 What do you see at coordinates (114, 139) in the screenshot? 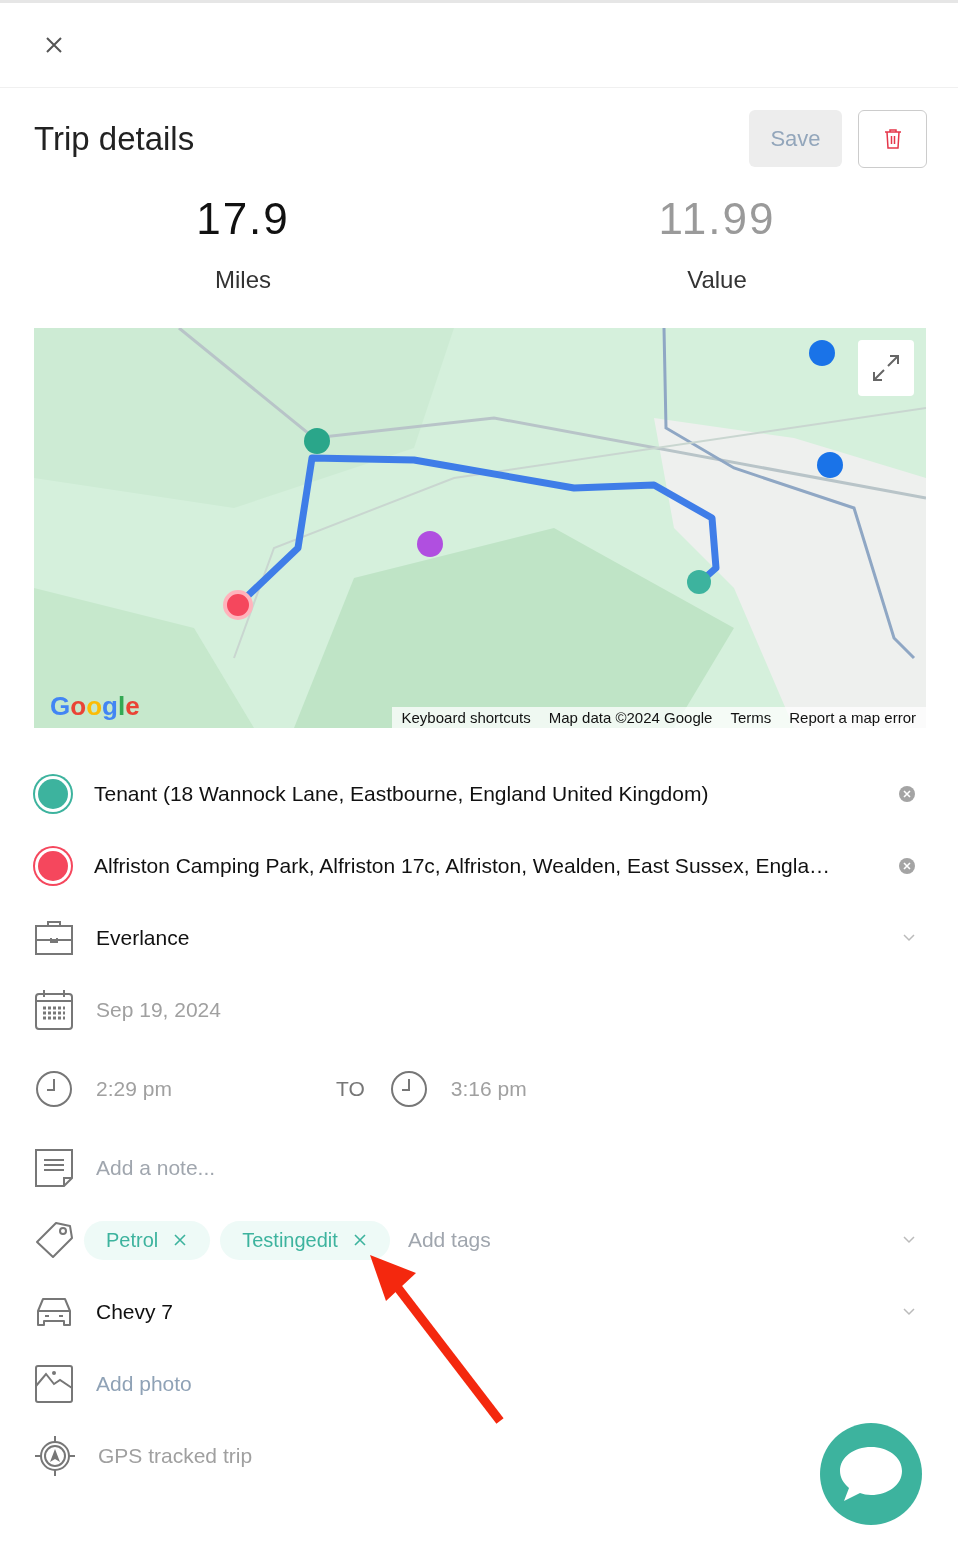
I see `page-title: Trip details` at bounding box center [114, 139].